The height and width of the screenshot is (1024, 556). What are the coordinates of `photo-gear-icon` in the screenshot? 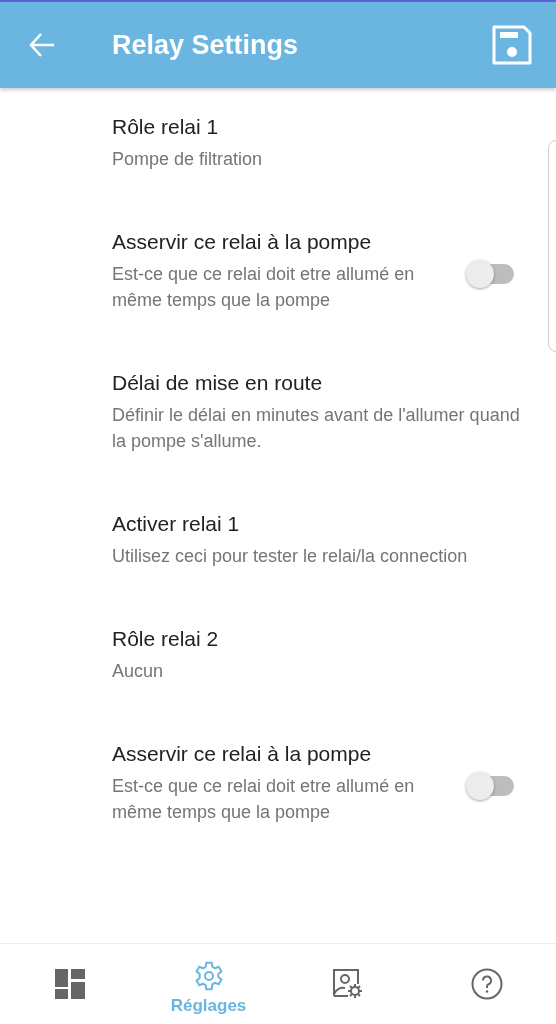 It's located at (347, 984).